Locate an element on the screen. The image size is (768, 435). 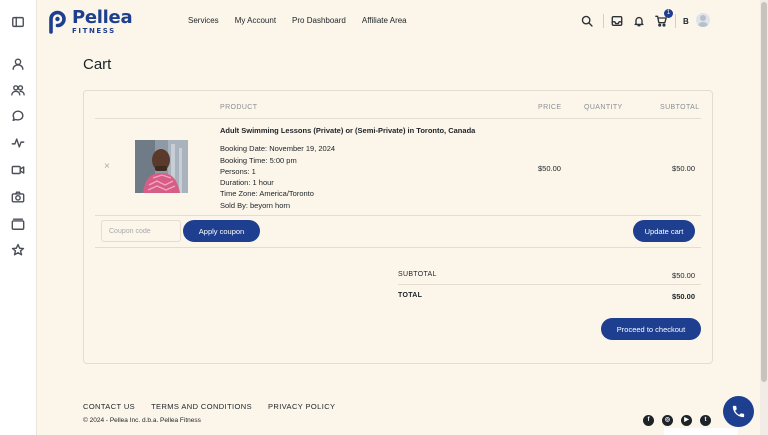
youtube-icon: ▶ is located at coordinates (686, 420).